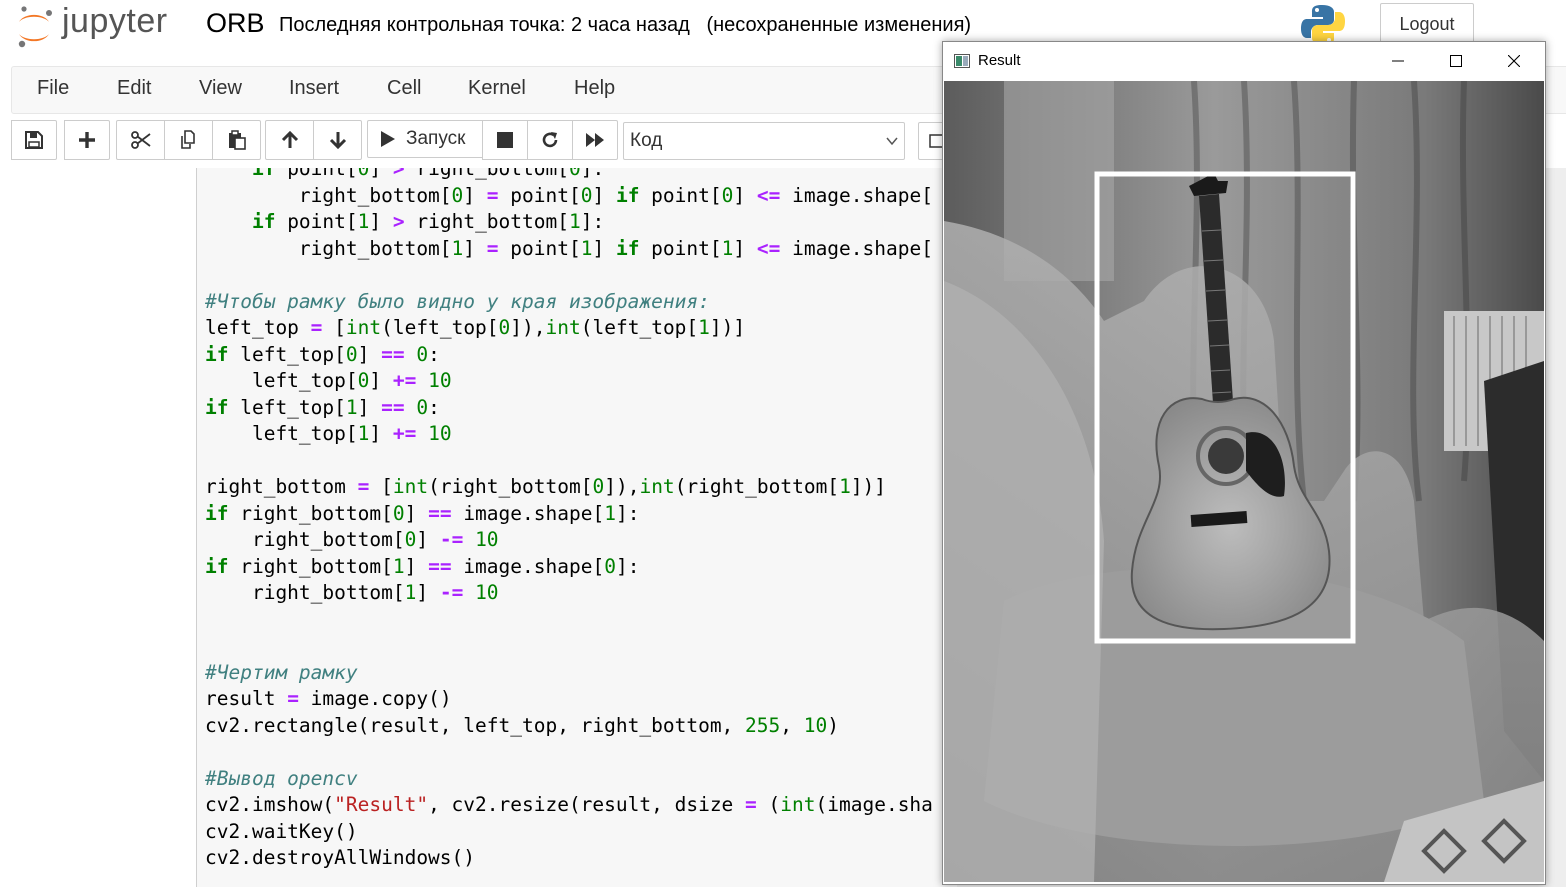 Image resolution: width=1566 pixels, height=887 pixels. What do you see at coordinates (328, 380) in the screenshot?
I see `code-line: left_top[0] += 10` at bounding box center [328, 380].